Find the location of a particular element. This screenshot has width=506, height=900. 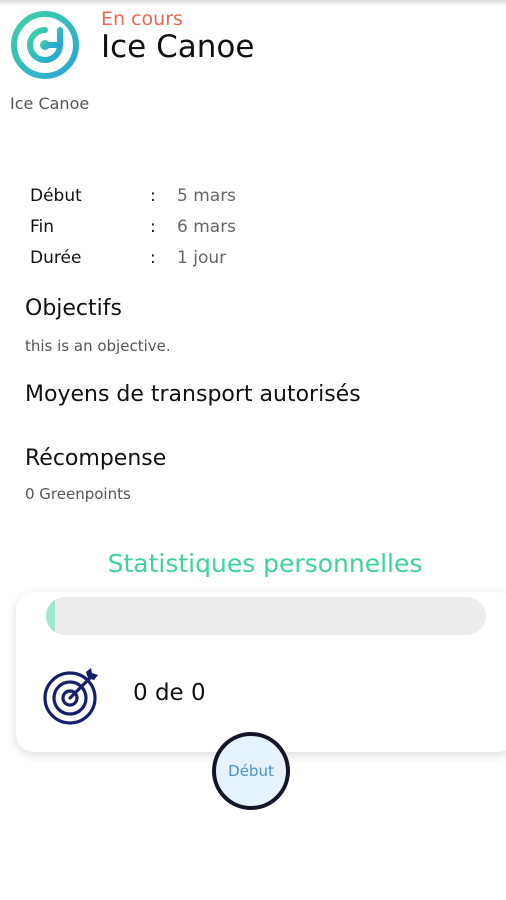

info-label: Fin is located at coordinates (42, 226).